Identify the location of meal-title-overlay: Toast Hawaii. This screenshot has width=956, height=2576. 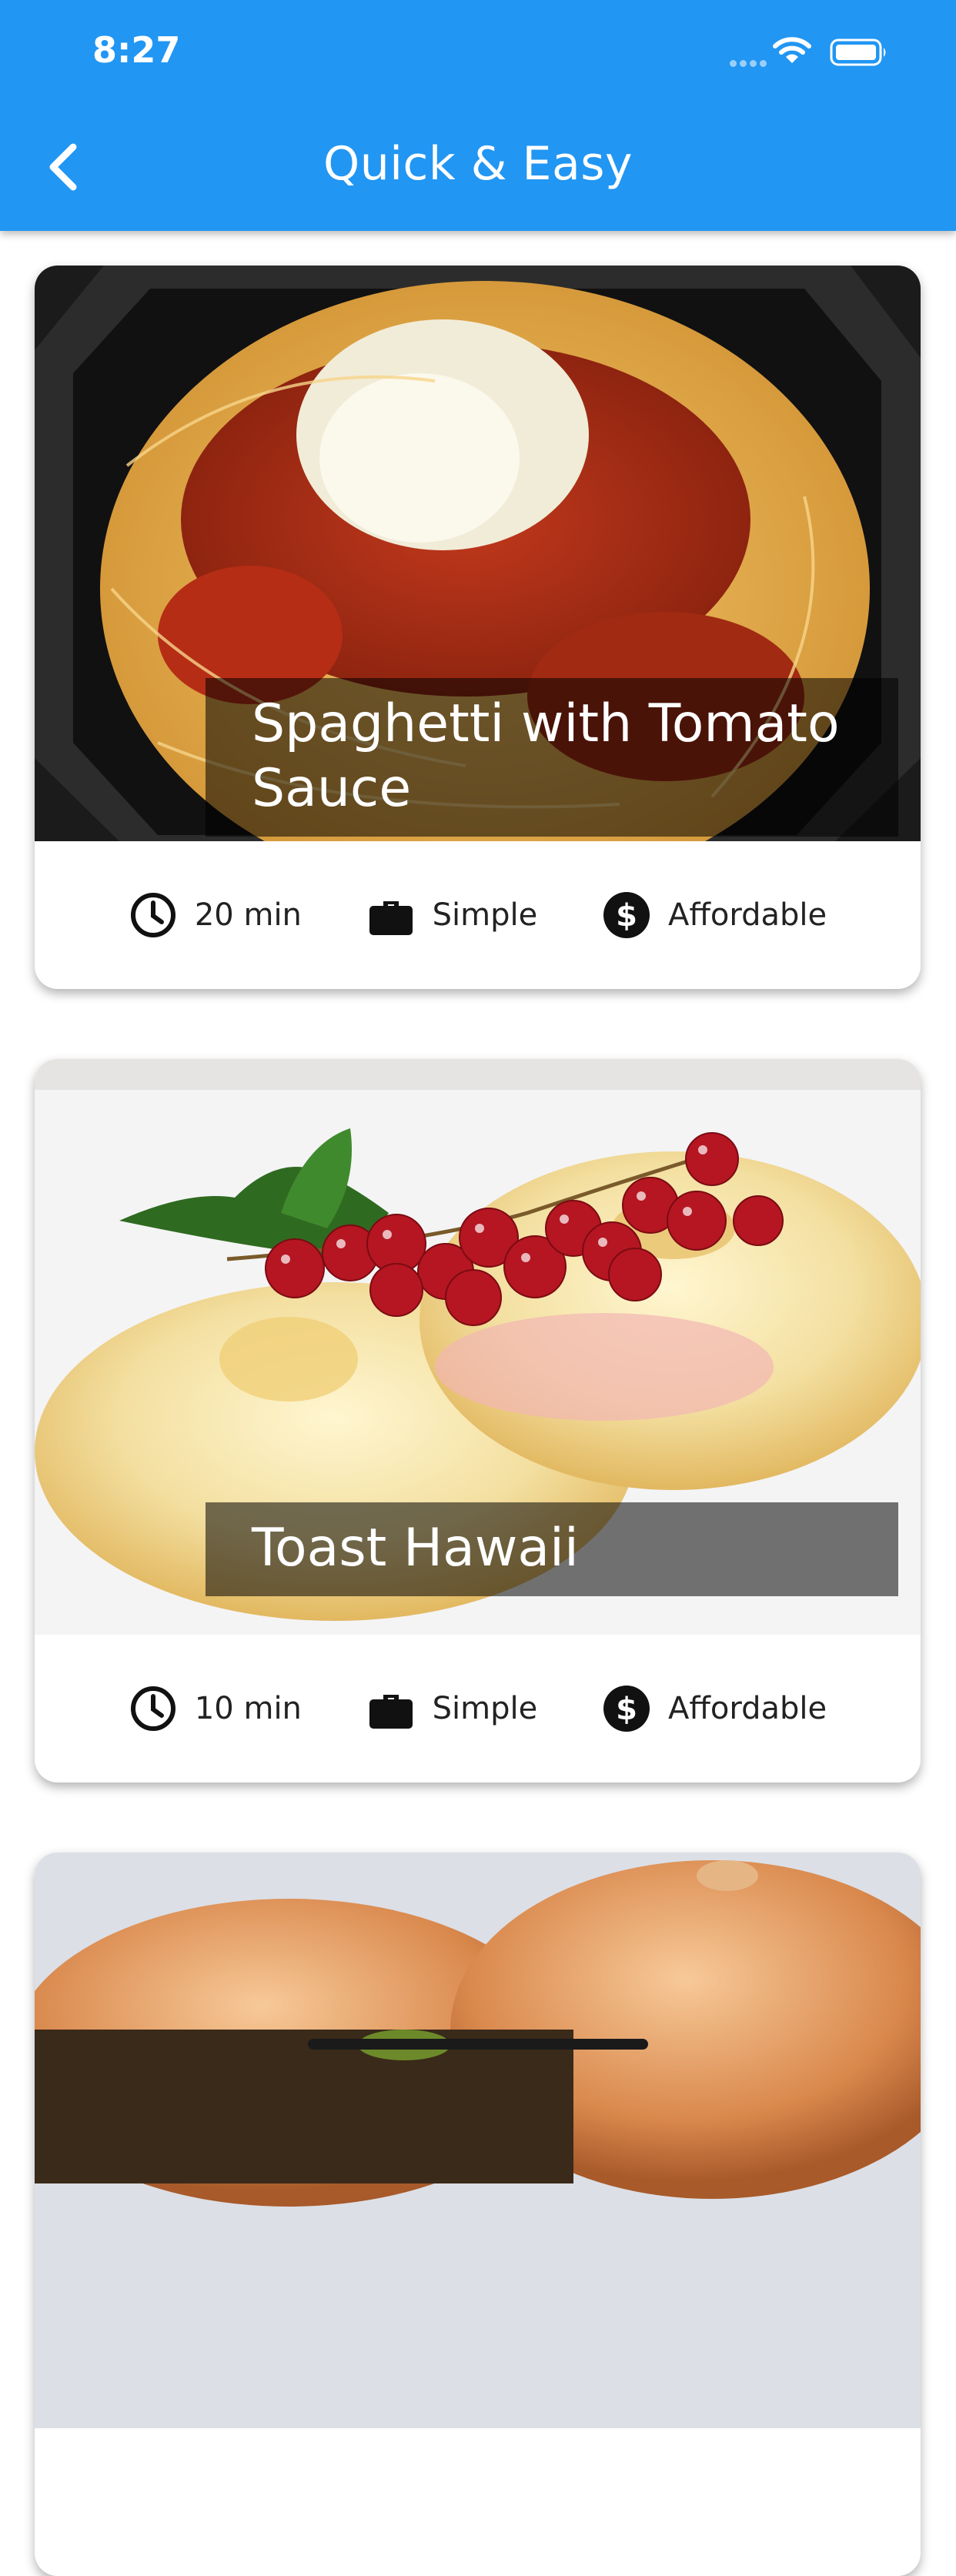
(552, 1549).